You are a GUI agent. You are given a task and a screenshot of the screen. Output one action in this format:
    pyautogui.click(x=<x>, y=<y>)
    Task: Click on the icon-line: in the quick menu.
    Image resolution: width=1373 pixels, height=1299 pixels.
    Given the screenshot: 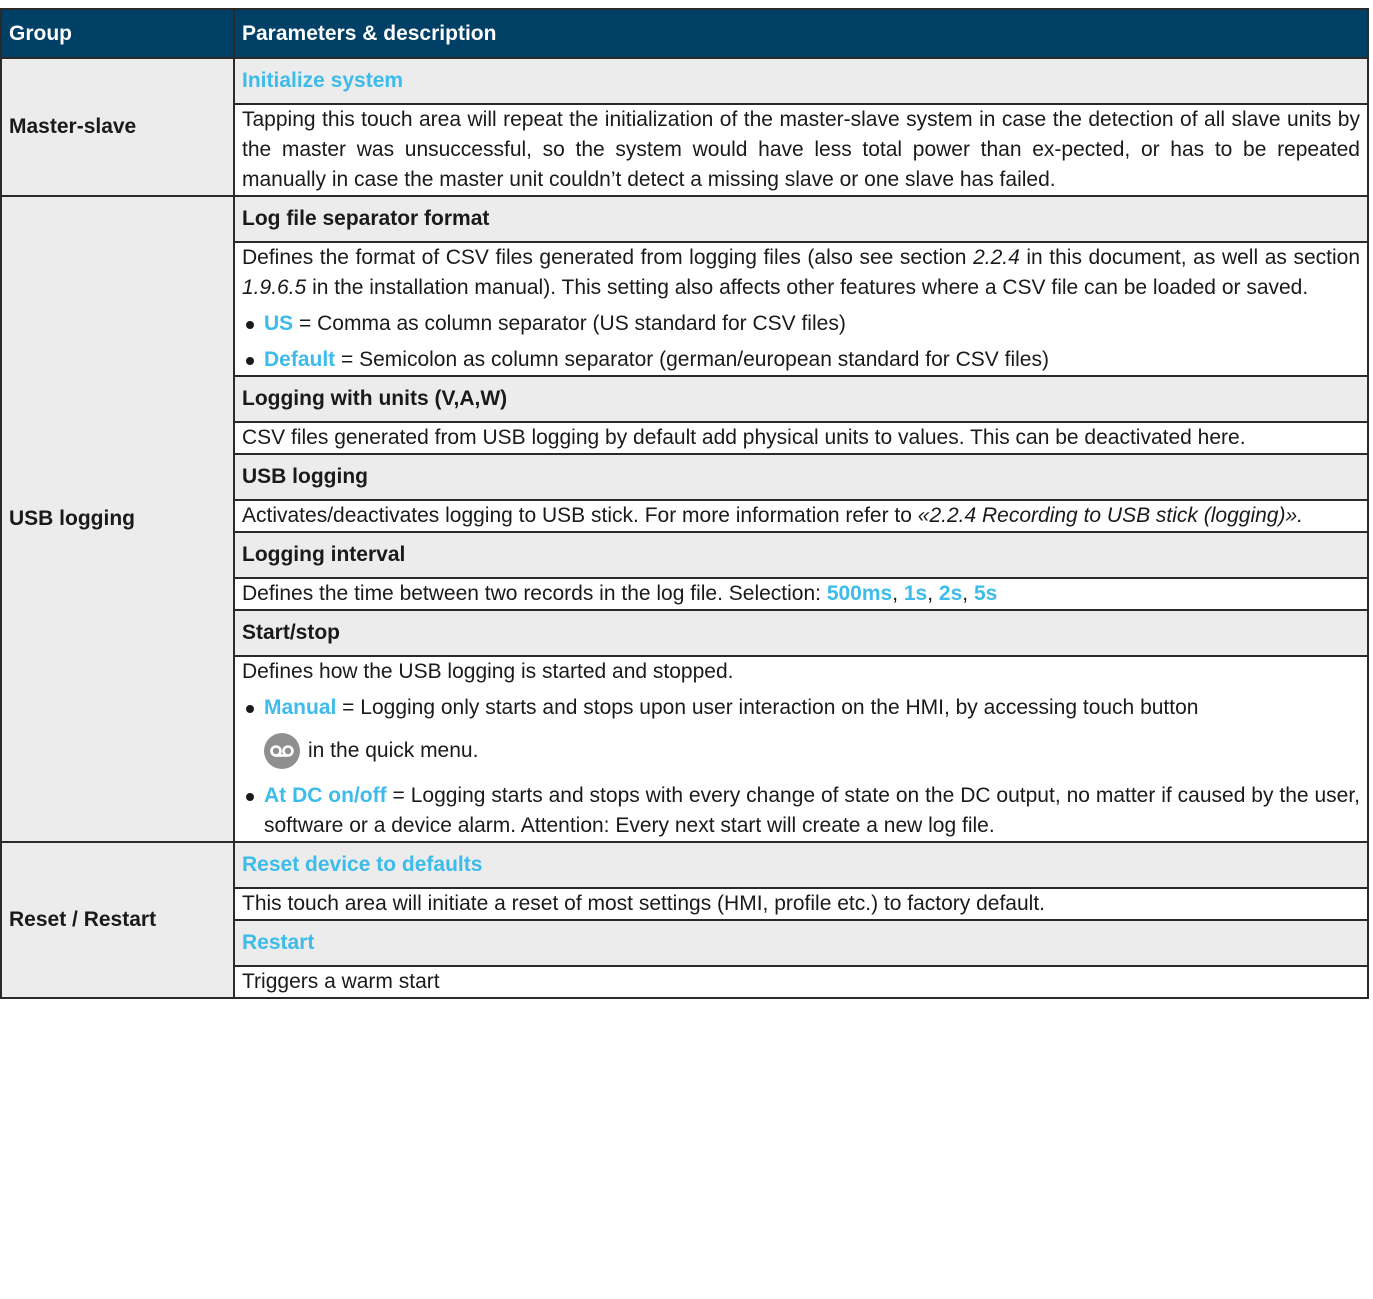 What is the action you would take?
    pyautogui.click(x=812, y=751)
    